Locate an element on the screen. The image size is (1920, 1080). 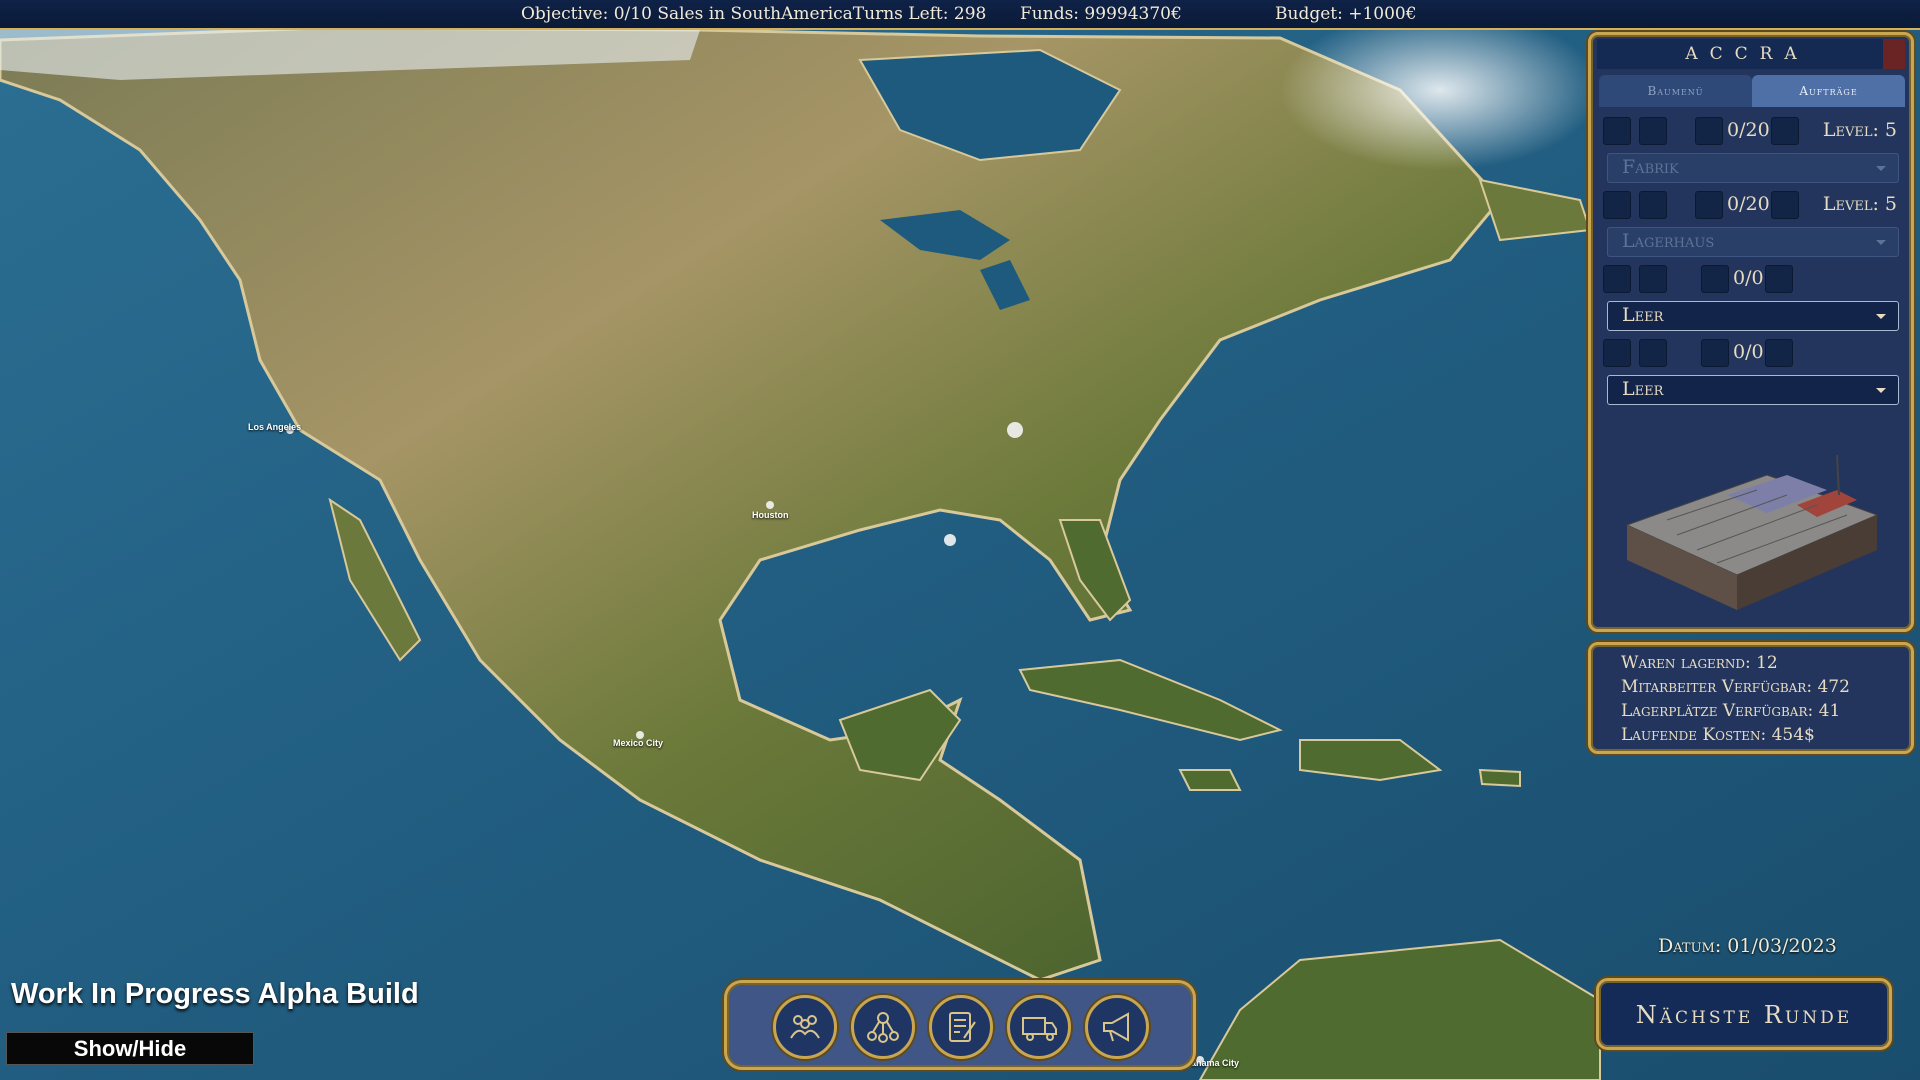
show-hide-button: Show/Hide is located at coordinates (130, 1048).